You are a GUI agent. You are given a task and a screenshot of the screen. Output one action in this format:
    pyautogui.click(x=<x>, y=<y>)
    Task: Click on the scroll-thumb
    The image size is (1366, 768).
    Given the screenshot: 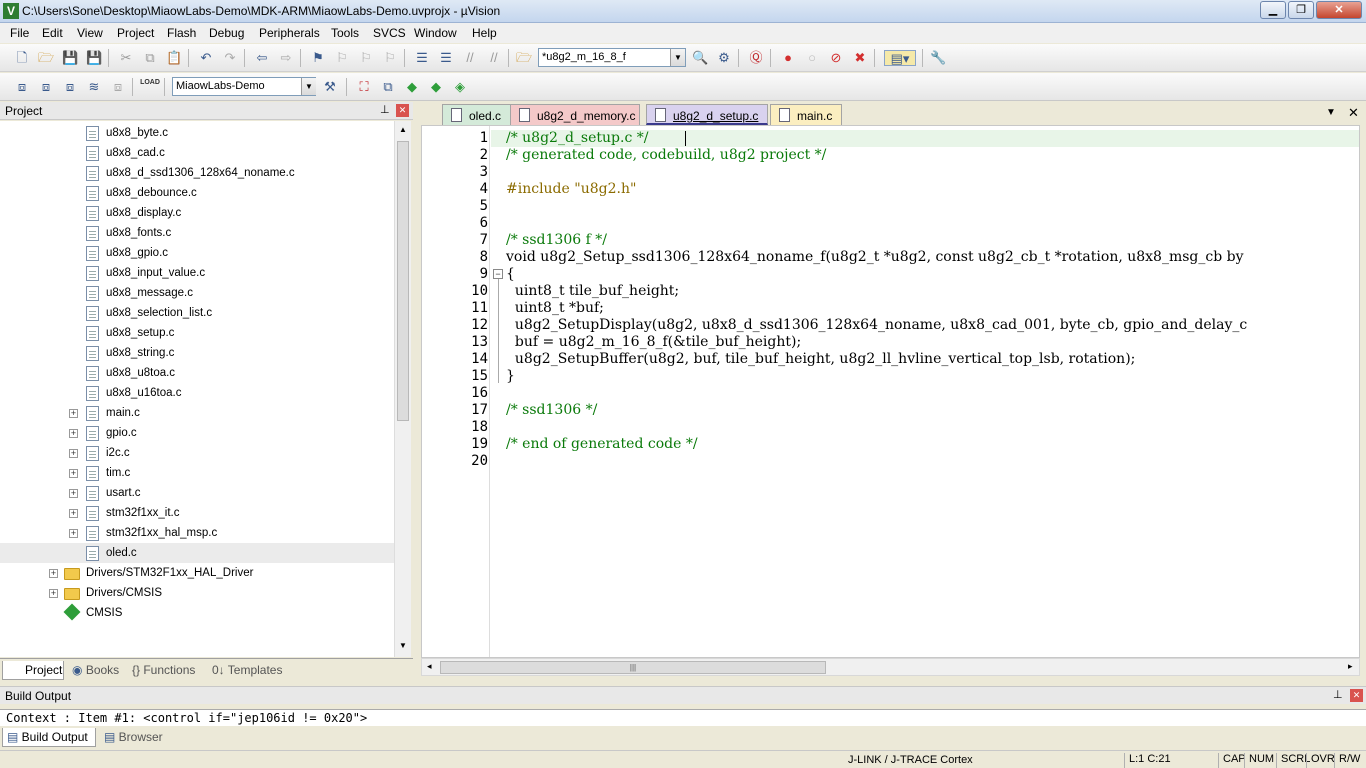 What is the action you would take?
    pyautogui.click(x=403, y=281)
    